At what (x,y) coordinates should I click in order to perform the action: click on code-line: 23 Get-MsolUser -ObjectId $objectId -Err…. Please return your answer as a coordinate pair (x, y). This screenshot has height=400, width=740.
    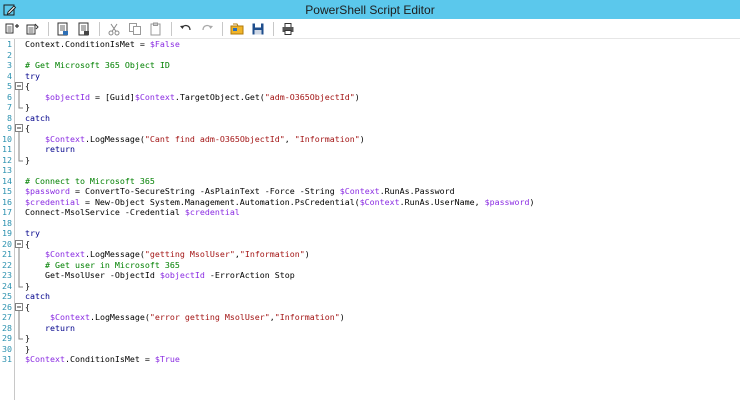
    Looking at the image, I should click on (370, 275).